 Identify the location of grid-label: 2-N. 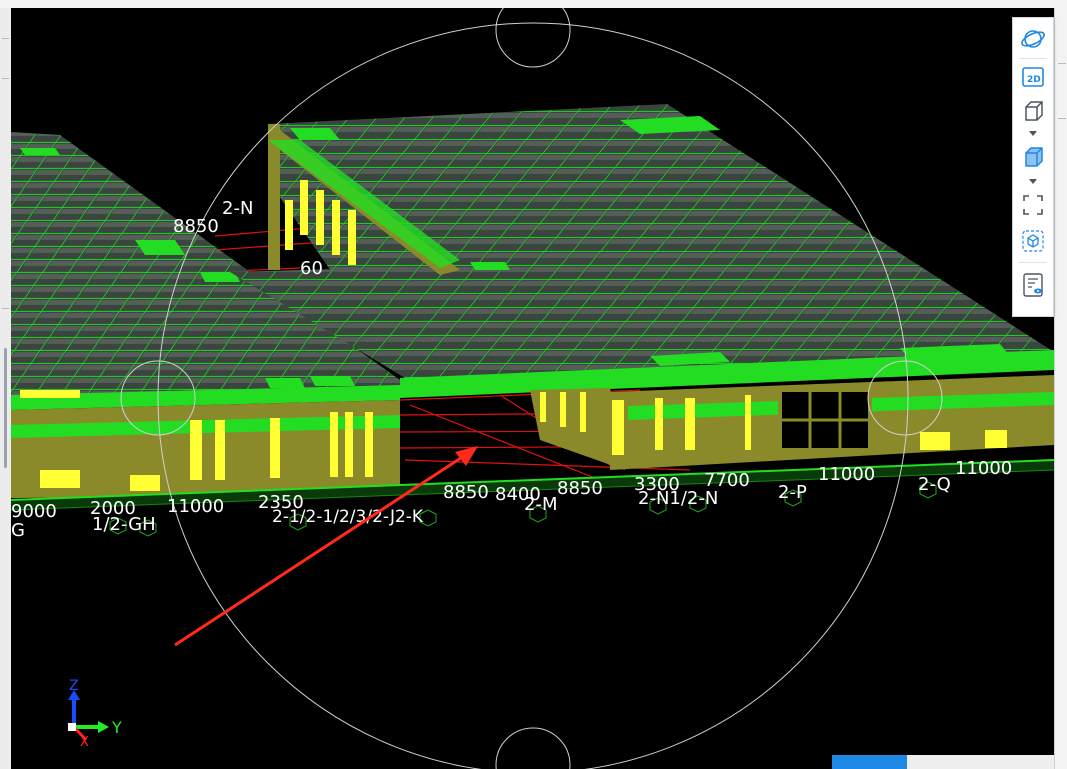
(237, 208).